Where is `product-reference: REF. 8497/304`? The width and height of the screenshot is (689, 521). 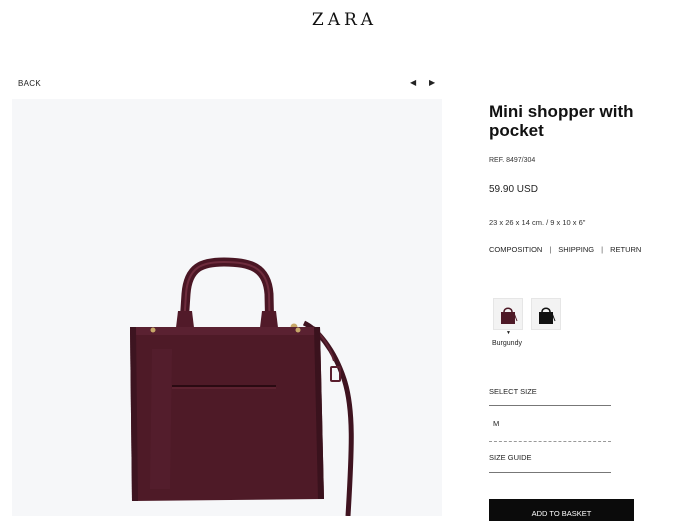
product-reference: REF. 8497/304 is located at coordinates (512, 160).